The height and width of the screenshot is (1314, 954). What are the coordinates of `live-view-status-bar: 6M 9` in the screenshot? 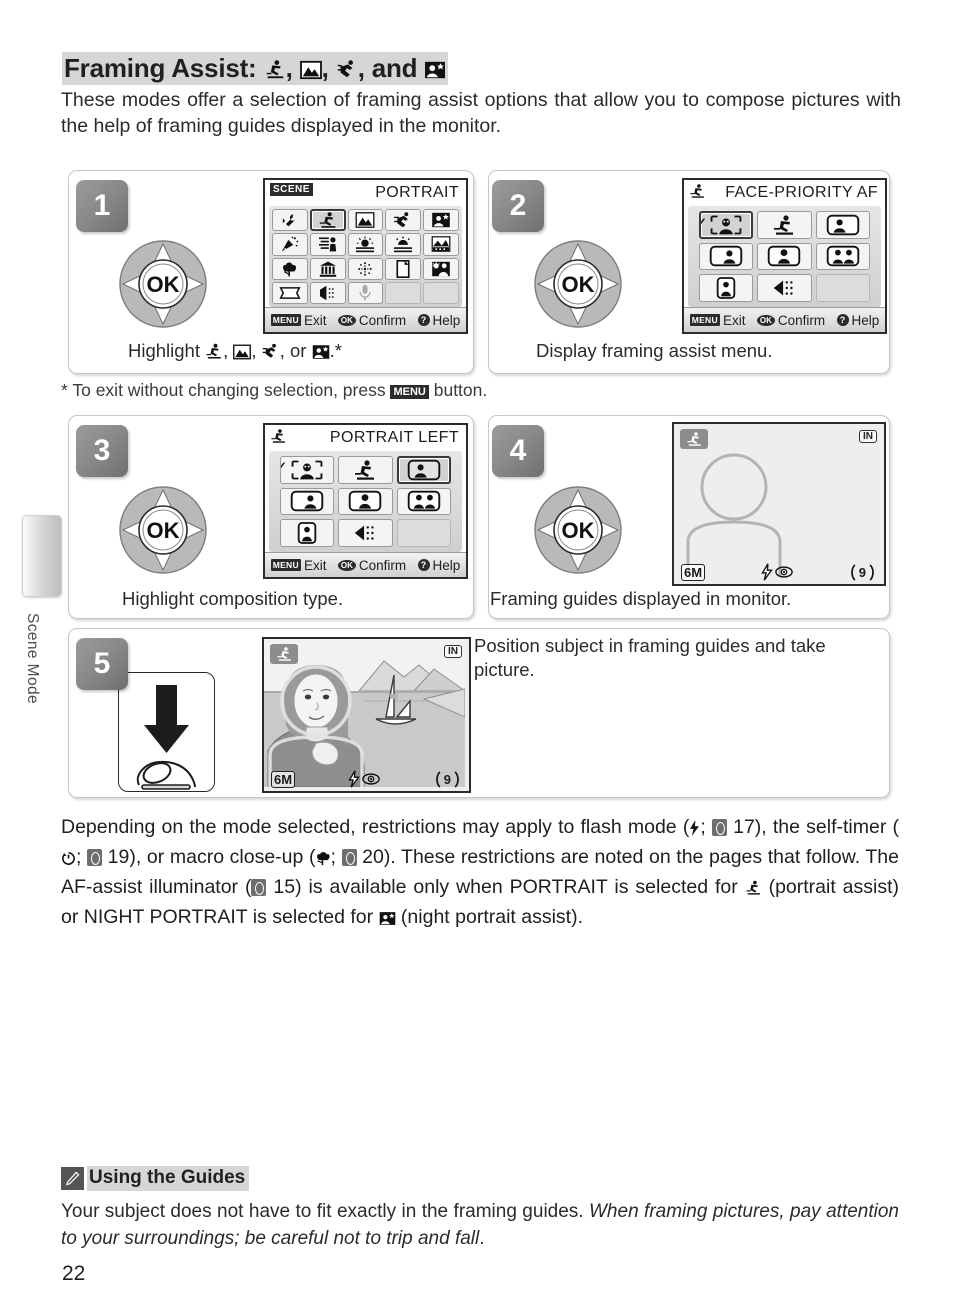 It's located at (366, 779).